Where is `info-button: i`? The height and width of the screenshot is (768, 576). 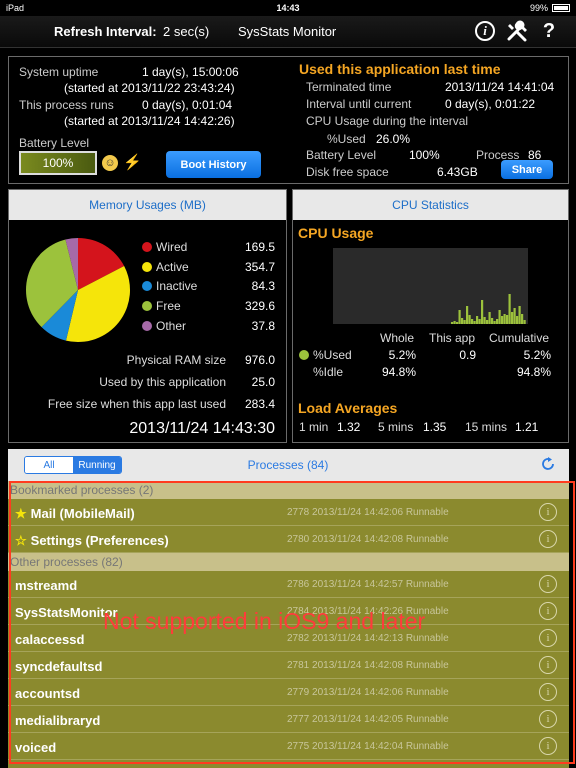 info-button: i is located at coordinates (485, 31).